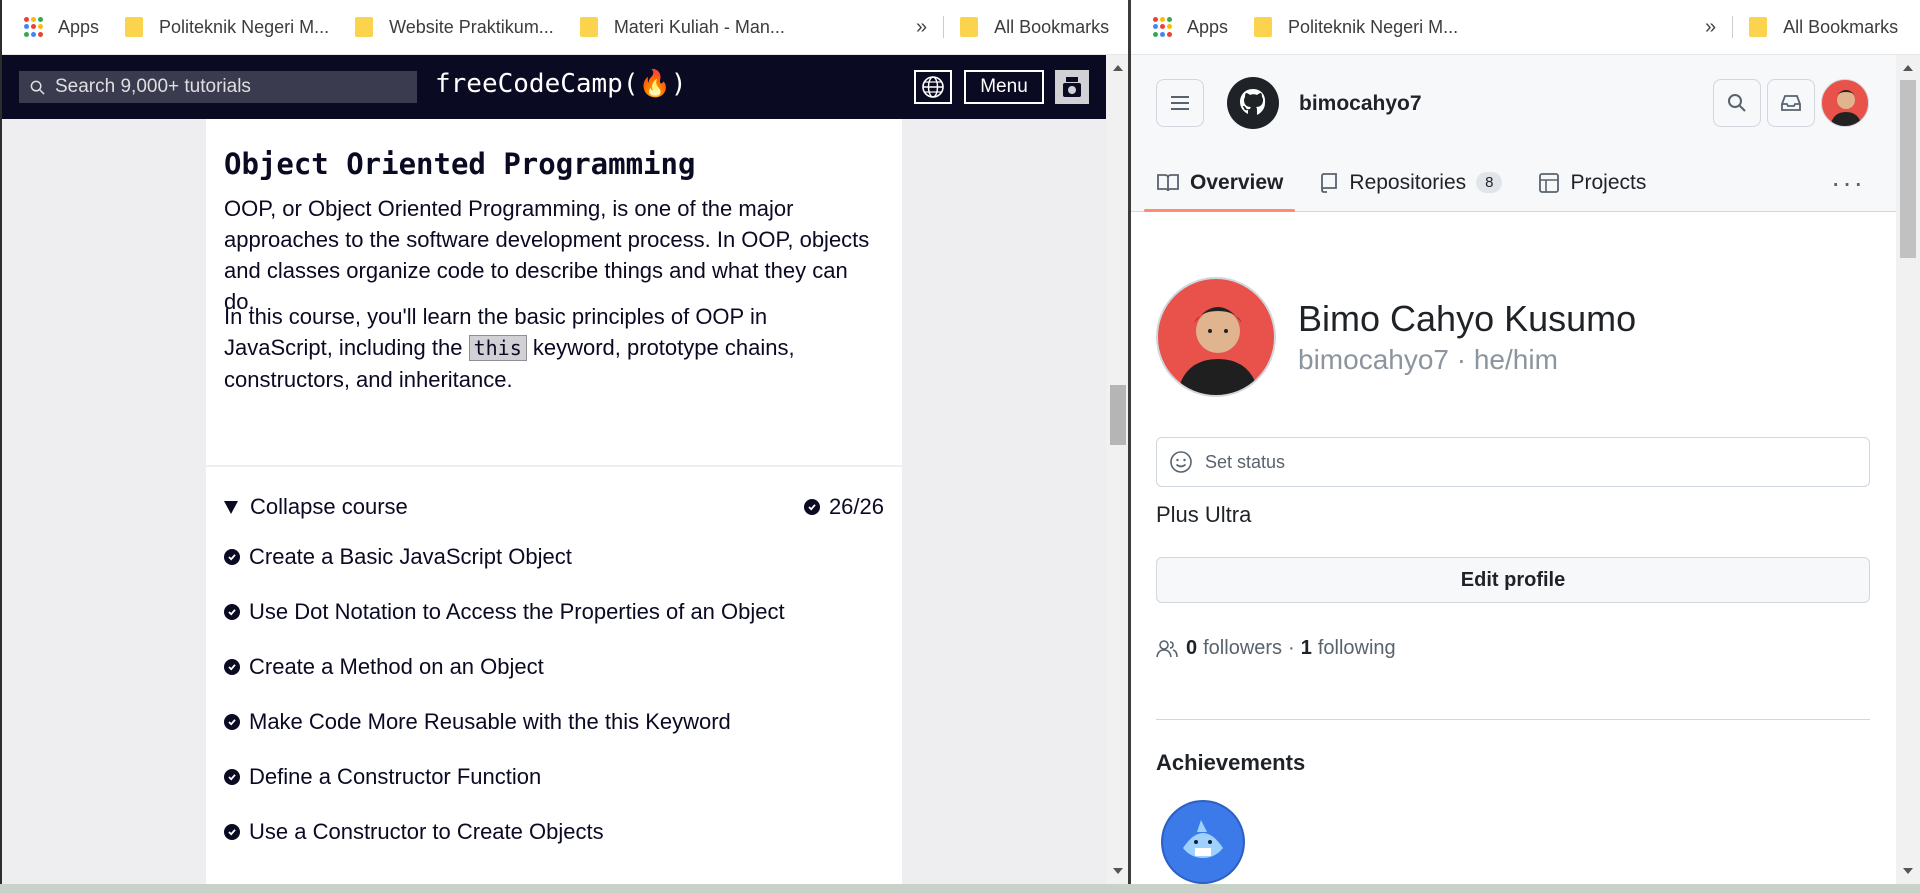 The width and height of the screenshot is (1920, 893). I want to click on search-button, so click(1737, 103).